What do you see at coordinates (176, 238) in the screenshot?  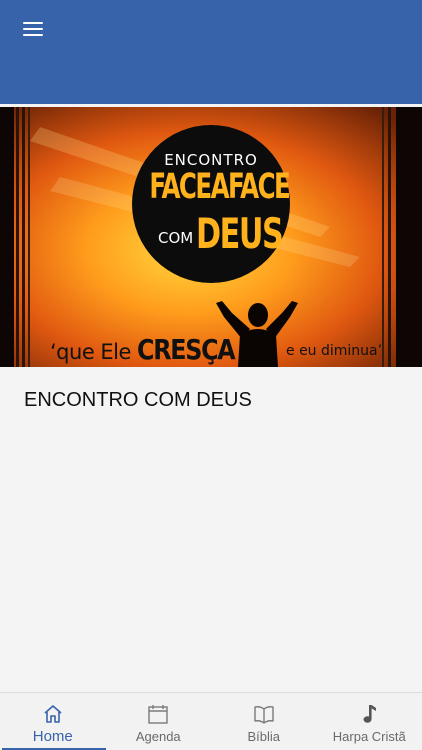 I see `logo-com-text: COM` at bounding box center [176, 238].